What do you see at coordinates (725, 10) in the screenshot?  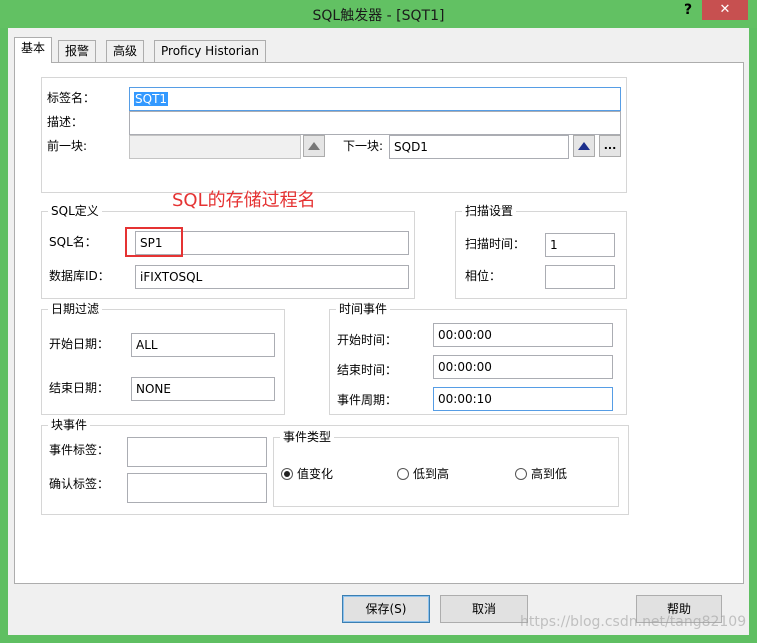 I see `close-icon: ✕` at bounding box center [725, 10].